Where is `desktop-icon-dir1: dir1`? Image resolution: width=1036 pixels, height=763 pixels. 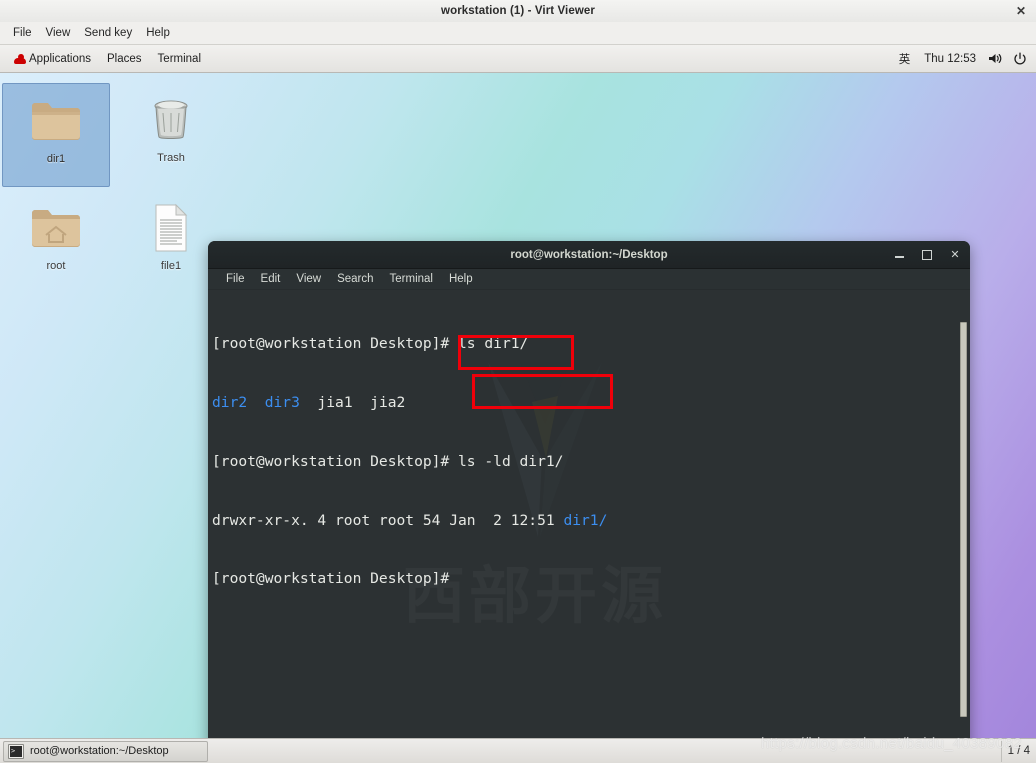
desktop-icon-dir1: dir1 is located at coordinates (56, 135).